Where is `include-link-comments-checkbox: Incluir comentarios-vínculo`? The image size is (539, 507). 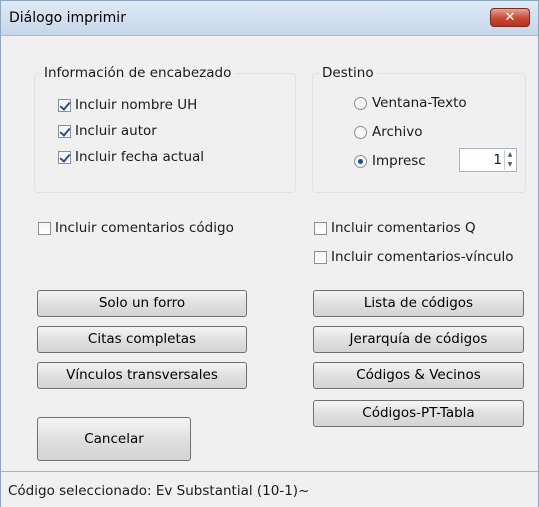 include-link-comments-checkbox: Incluir comentarios-vínculo is located at coordinates (414, 257).